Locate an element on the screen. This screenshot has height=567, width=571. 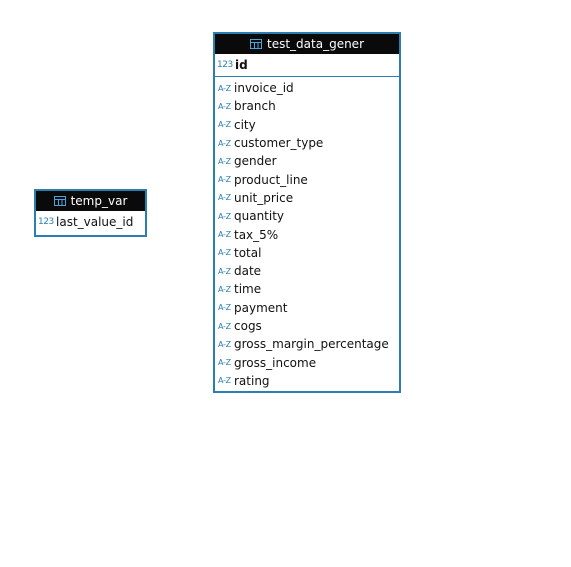
primary-key-row: 123 last_value_id is located at coordinates (90, 222).